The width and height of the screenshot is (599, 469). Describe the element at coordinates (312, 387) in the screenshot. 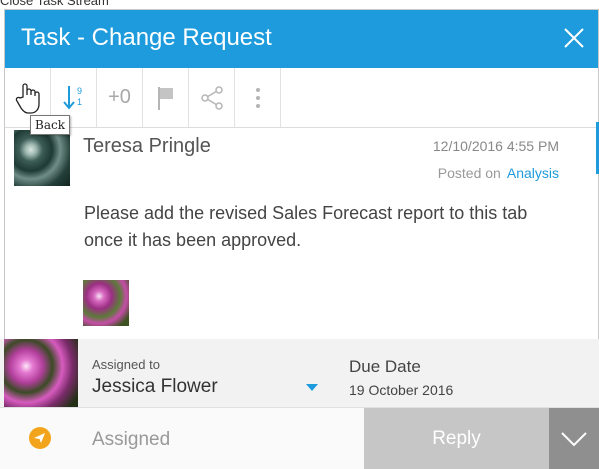

I see `caret-down-icon` at that location.